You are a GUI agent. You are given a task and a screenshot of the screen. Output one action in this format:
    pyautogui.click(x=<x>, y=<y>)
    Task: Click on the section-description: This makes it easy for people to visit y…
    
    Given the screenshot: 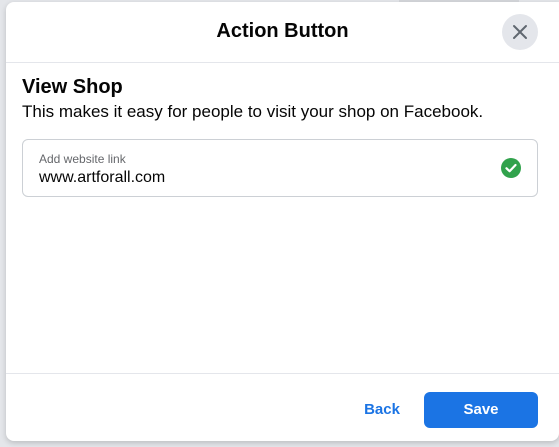 What is the action you would take?
    pyautogui.click(x=253, y=111)
    